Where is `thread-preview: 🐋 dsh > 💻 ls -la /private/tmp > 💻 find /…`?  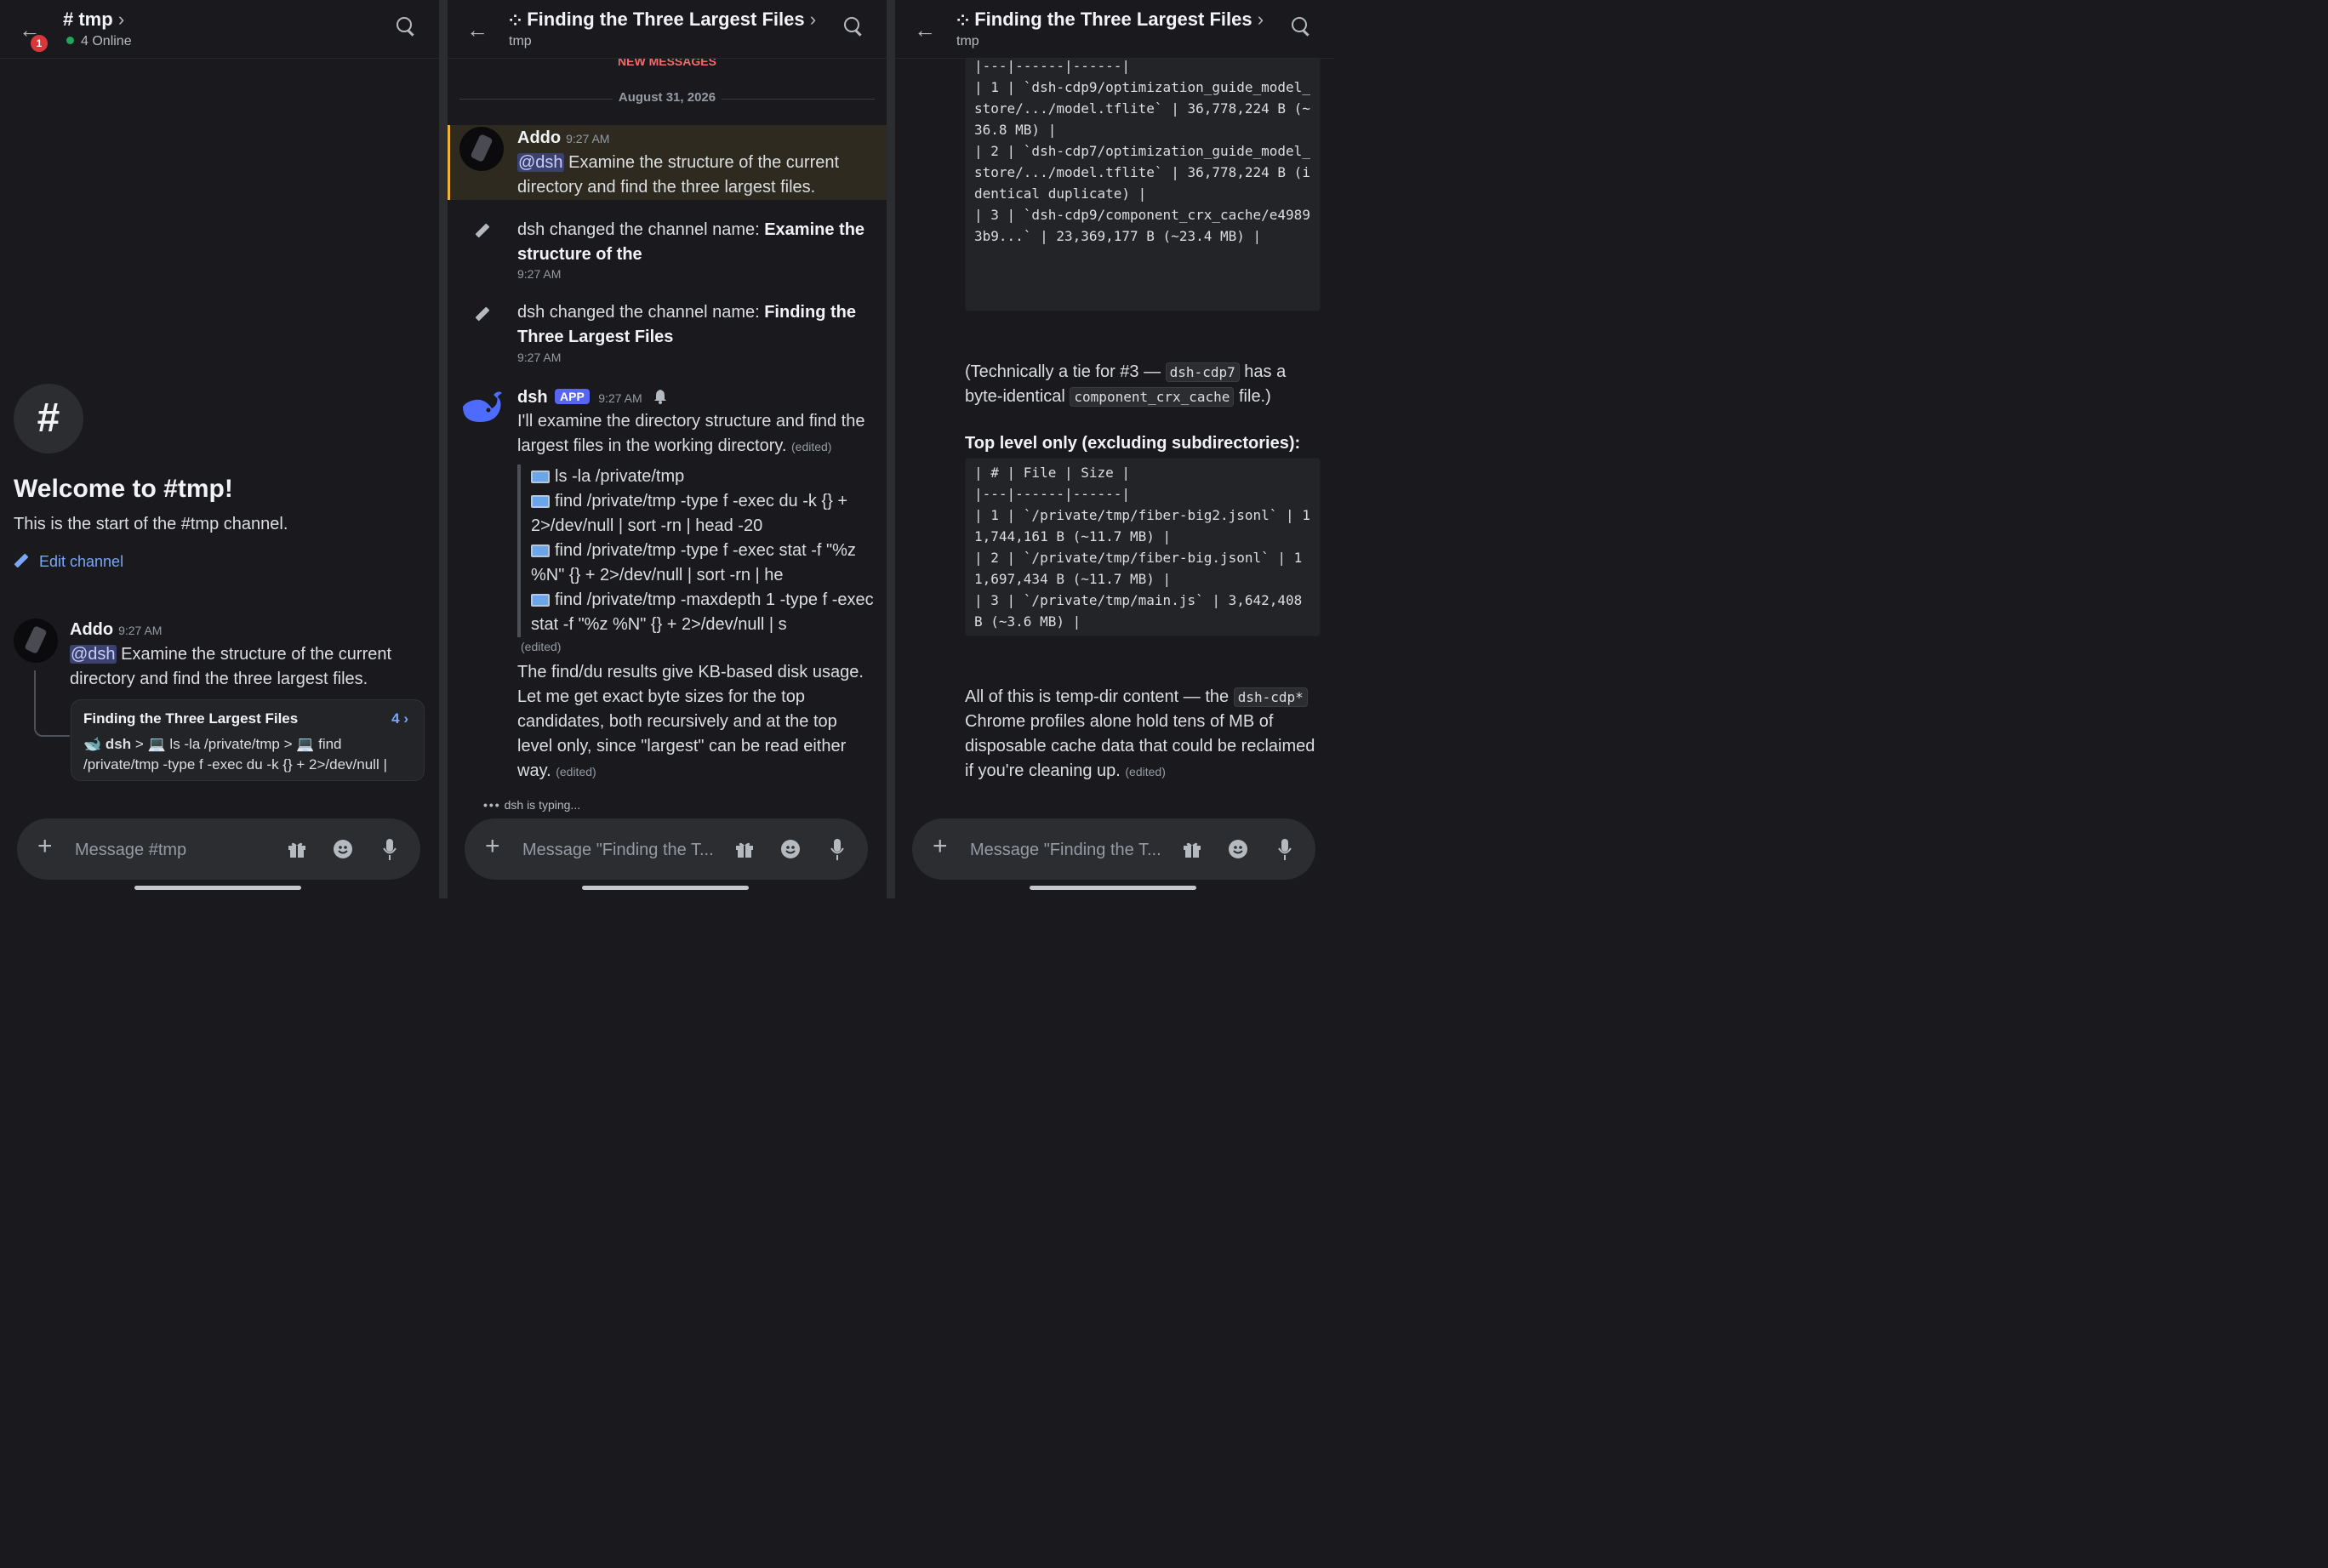 thread-preview: 🐋 dsh > 💻 ls -la /private/tmp > 💻 find /… is located at coordinates (249, 754).